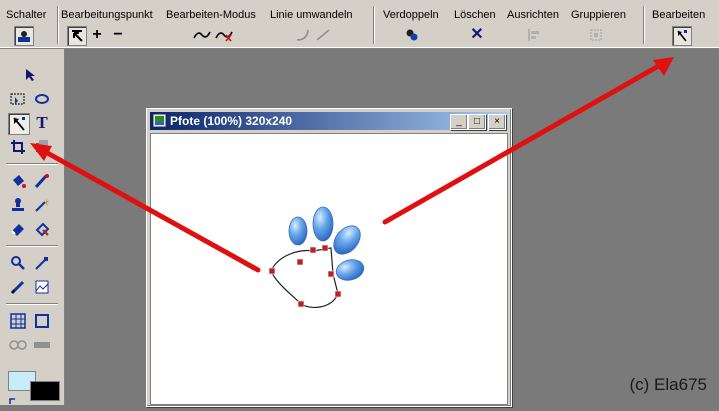  Describe the element at coordinates (41, 152) in the screenshot. I see `arrow-head-left` at that location.